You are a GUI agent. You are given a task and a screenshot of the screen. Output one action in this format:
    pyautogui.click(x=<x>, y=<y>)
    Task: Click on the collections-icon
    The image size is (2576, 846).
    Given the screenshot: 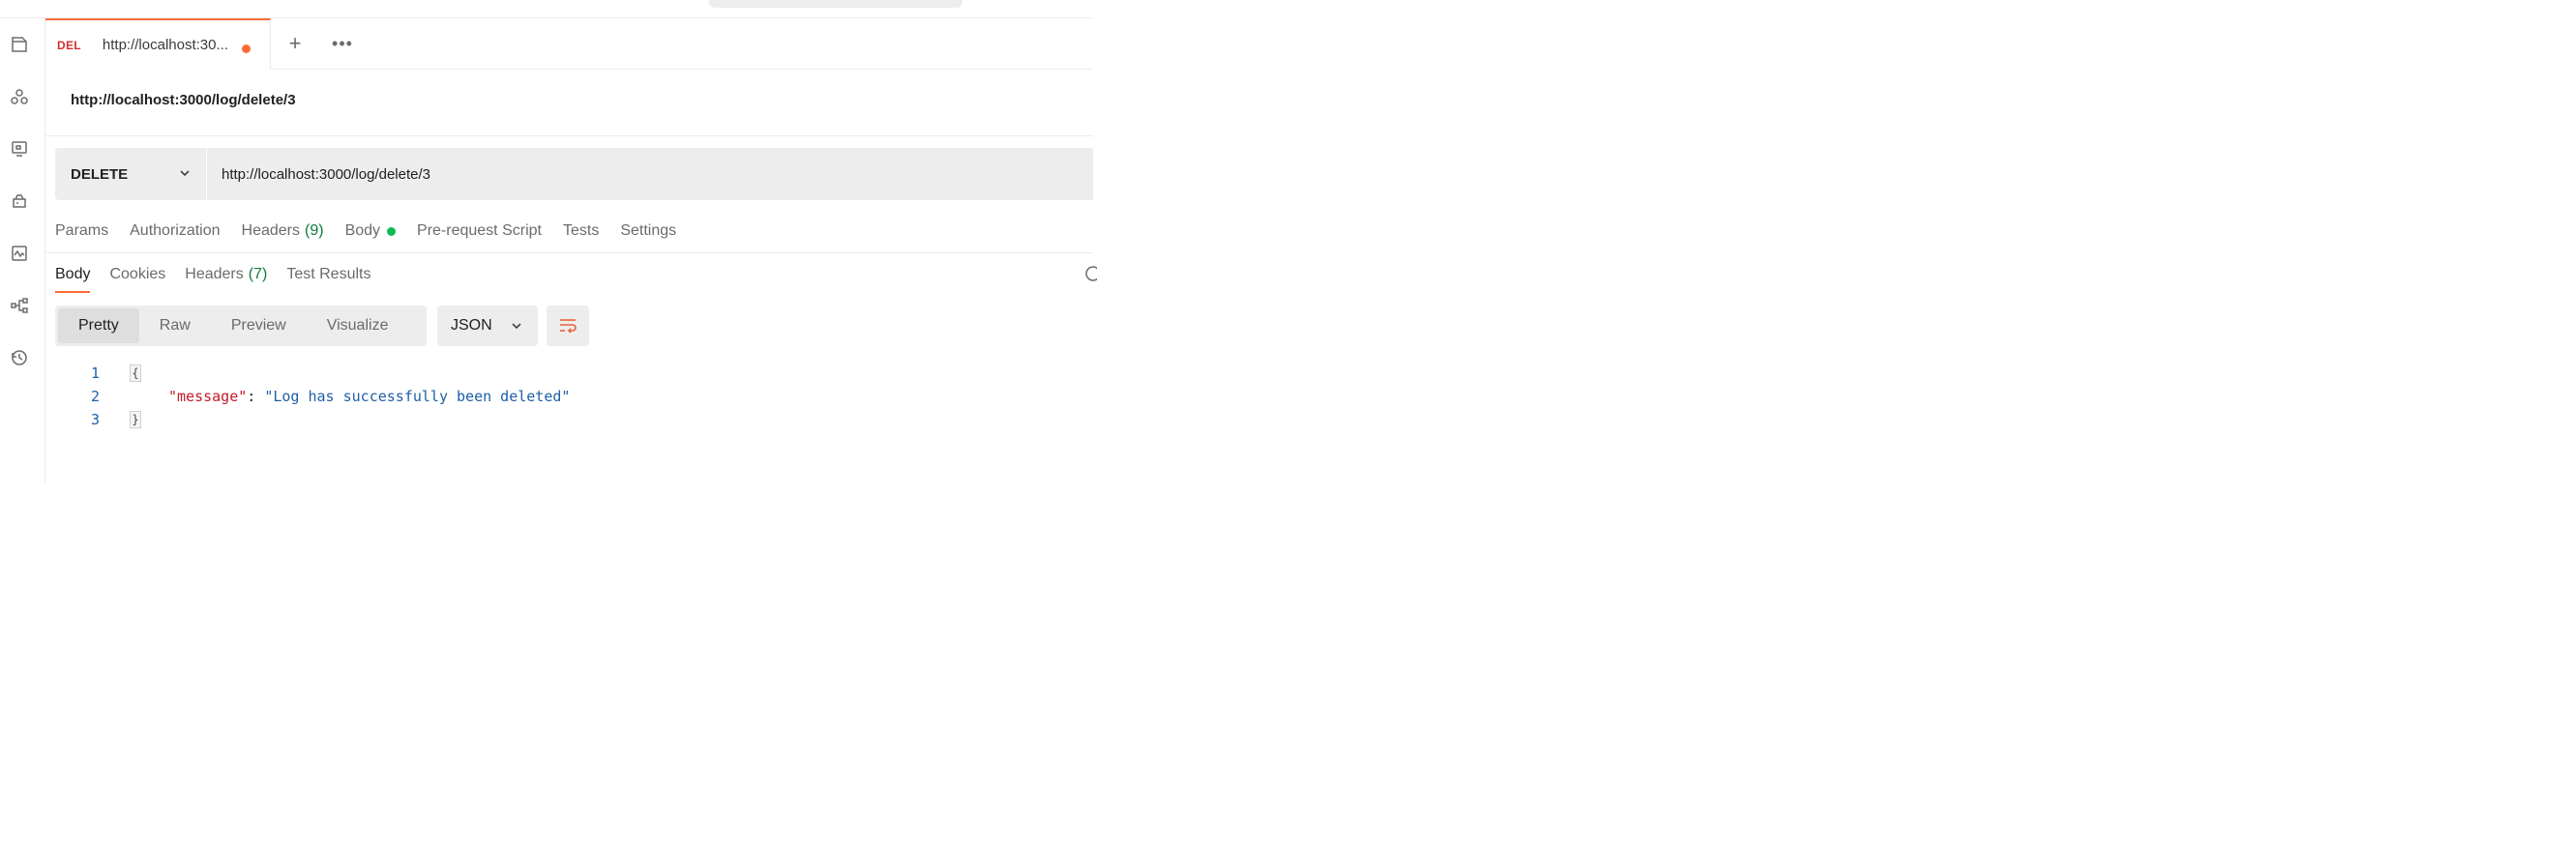 What is the action you would take?
    pyautogui.click(x=19, y=45)
    